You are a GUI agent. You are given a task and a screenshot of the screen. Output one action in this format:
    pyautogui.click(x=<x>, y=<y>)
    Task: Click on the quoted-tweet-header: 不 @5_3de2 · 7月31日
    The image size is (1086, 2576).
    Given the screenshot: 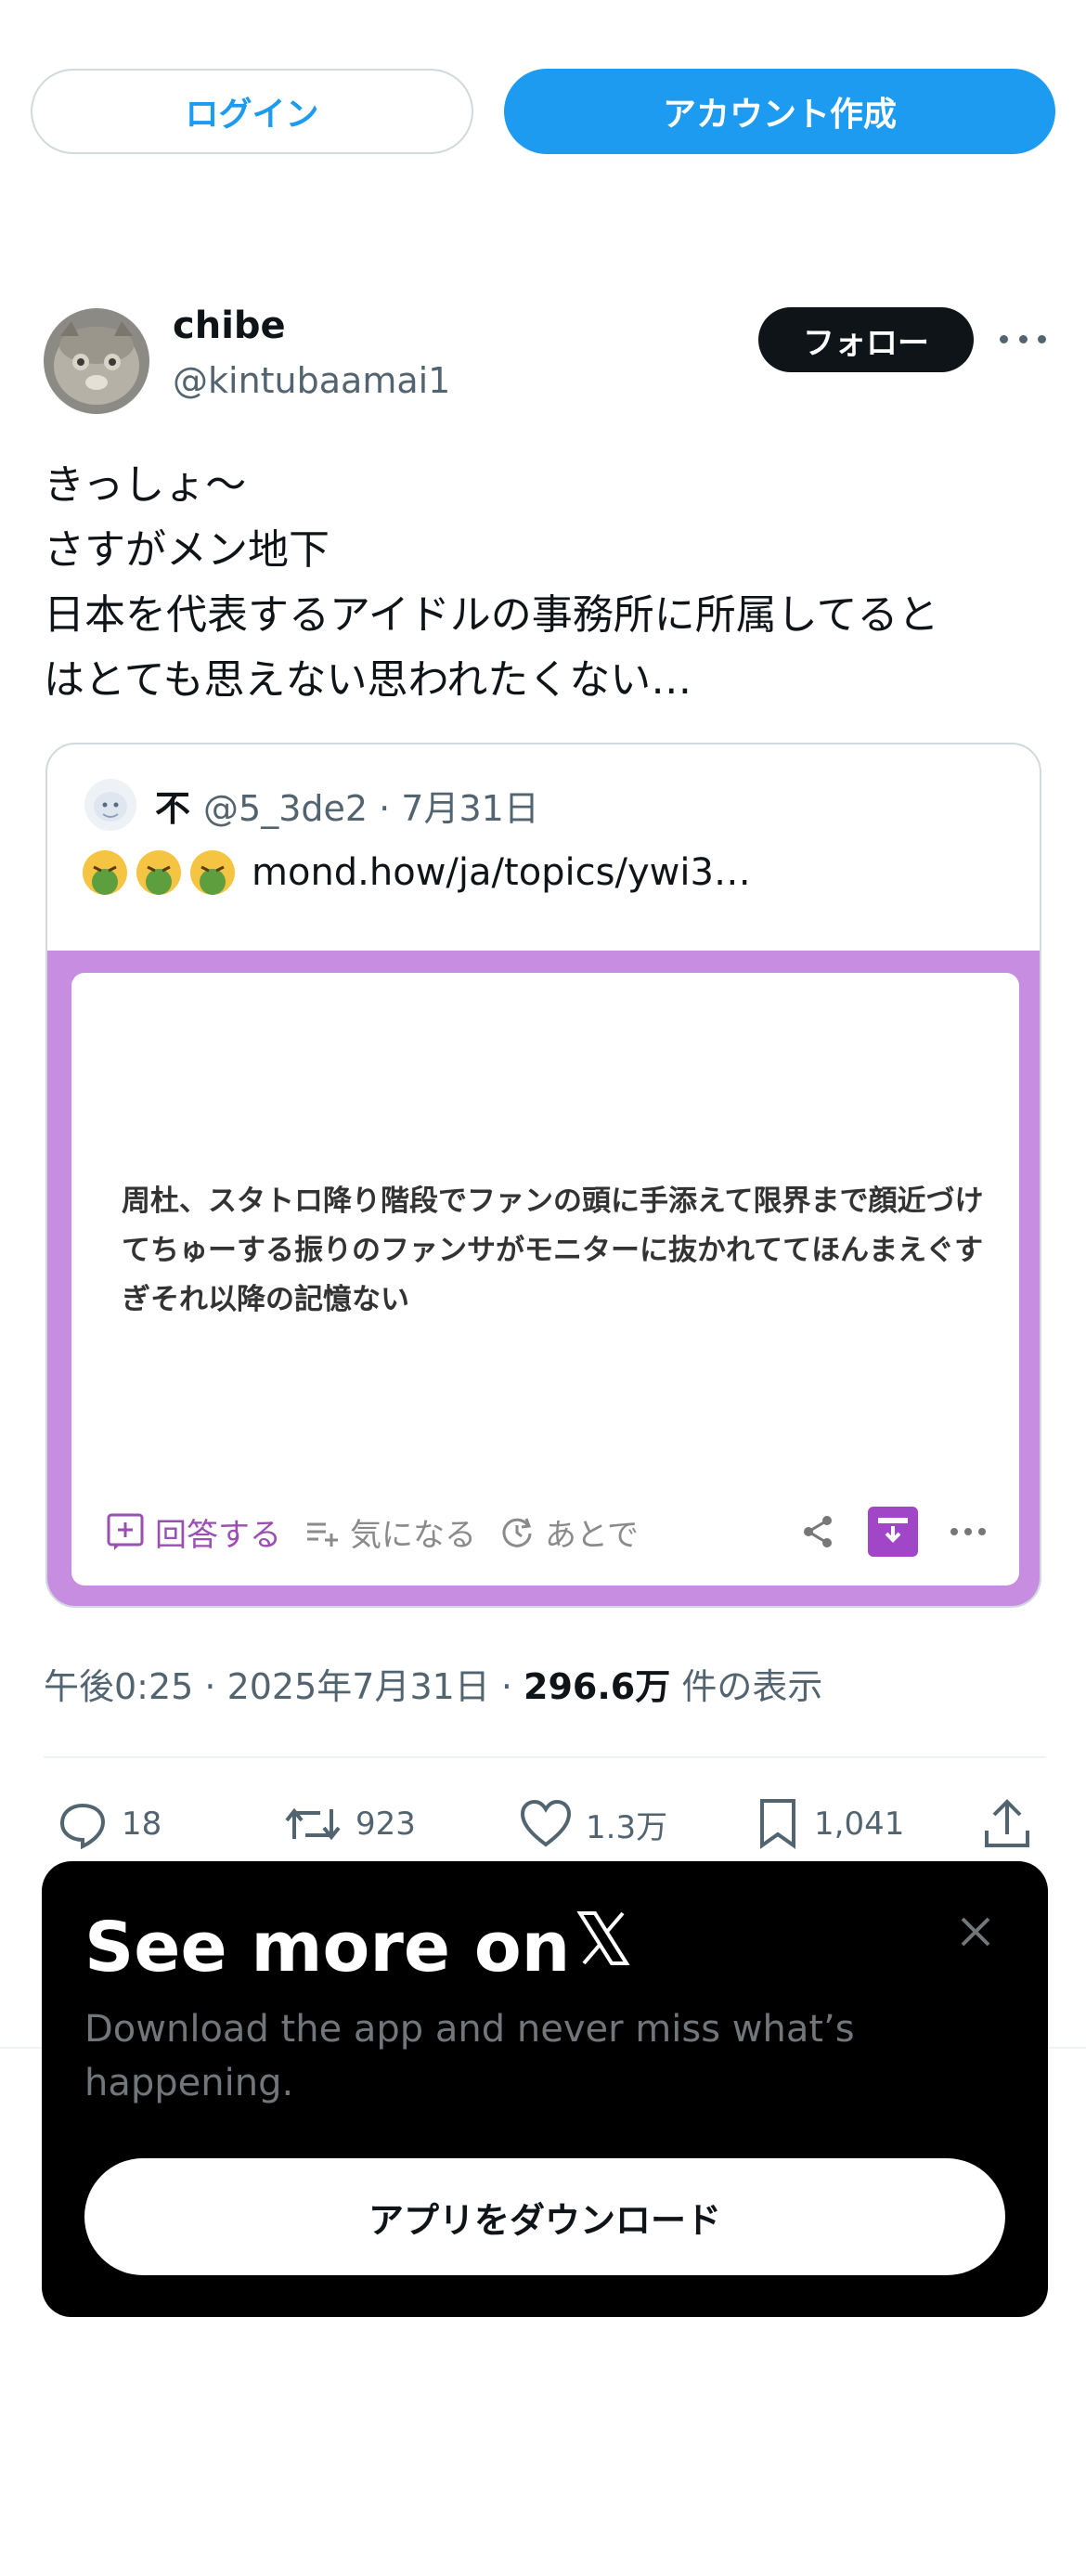 What is the action you would take?
    pyautogui.click(x=312, y=805)
    